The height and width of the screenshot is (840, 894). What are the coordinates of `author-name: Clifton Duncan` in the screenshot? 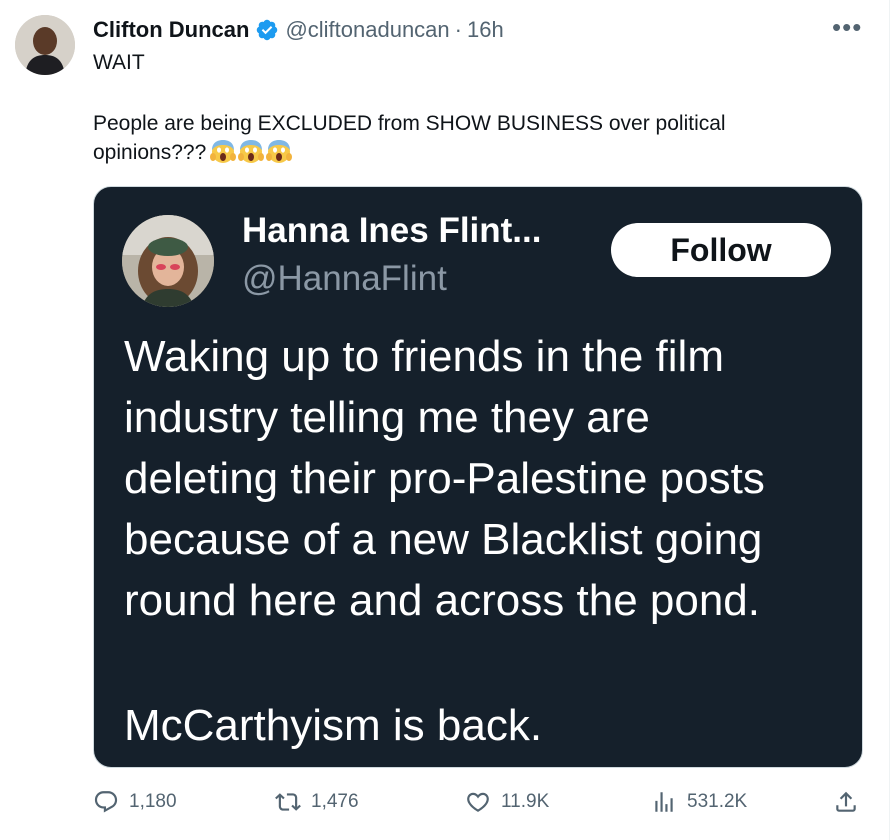 It's located at (171, 30).